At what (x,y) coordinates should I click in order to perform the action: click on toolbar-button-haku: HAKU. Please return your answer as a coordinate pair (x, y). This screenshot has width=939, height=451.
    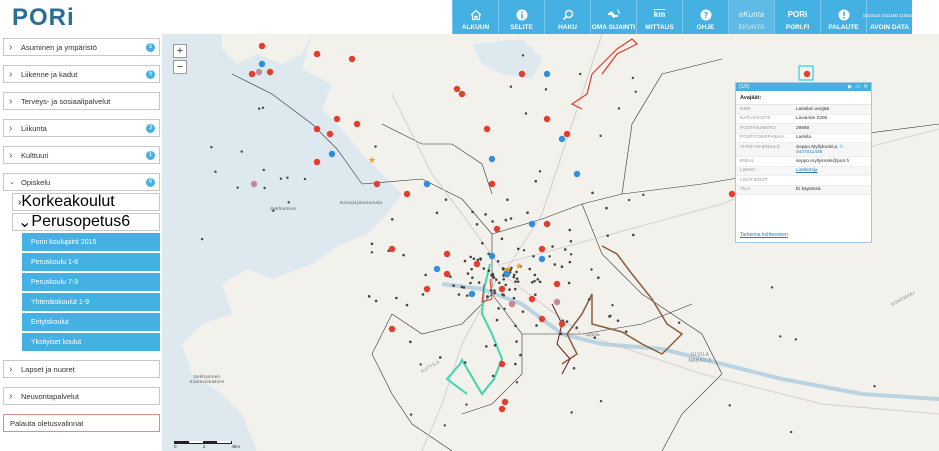
    Looking at the image, I should click on (567, 17).